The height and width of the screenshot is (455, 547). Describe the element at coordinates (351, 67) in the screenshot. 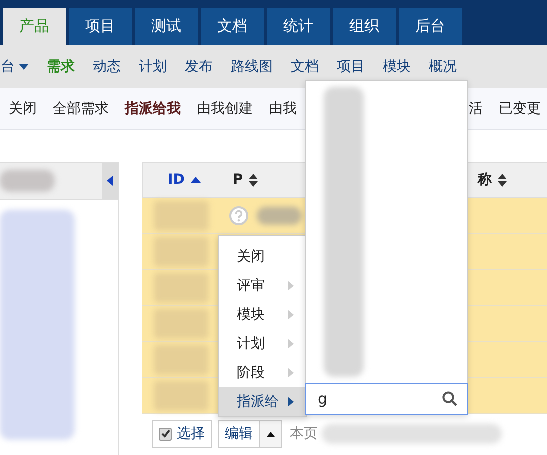

I see `sub-nav-link: 项目` at that location.